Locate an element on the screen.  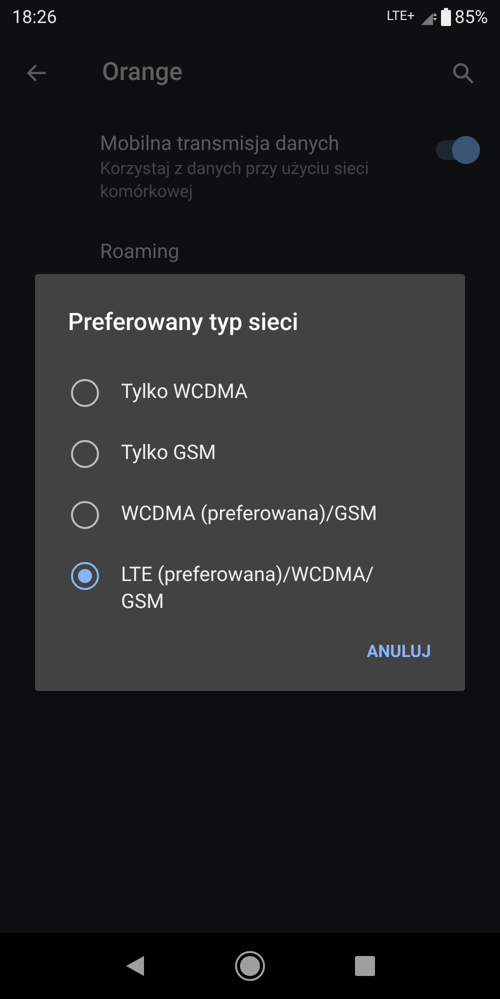
home-icon is located at coordinates (250, 966).